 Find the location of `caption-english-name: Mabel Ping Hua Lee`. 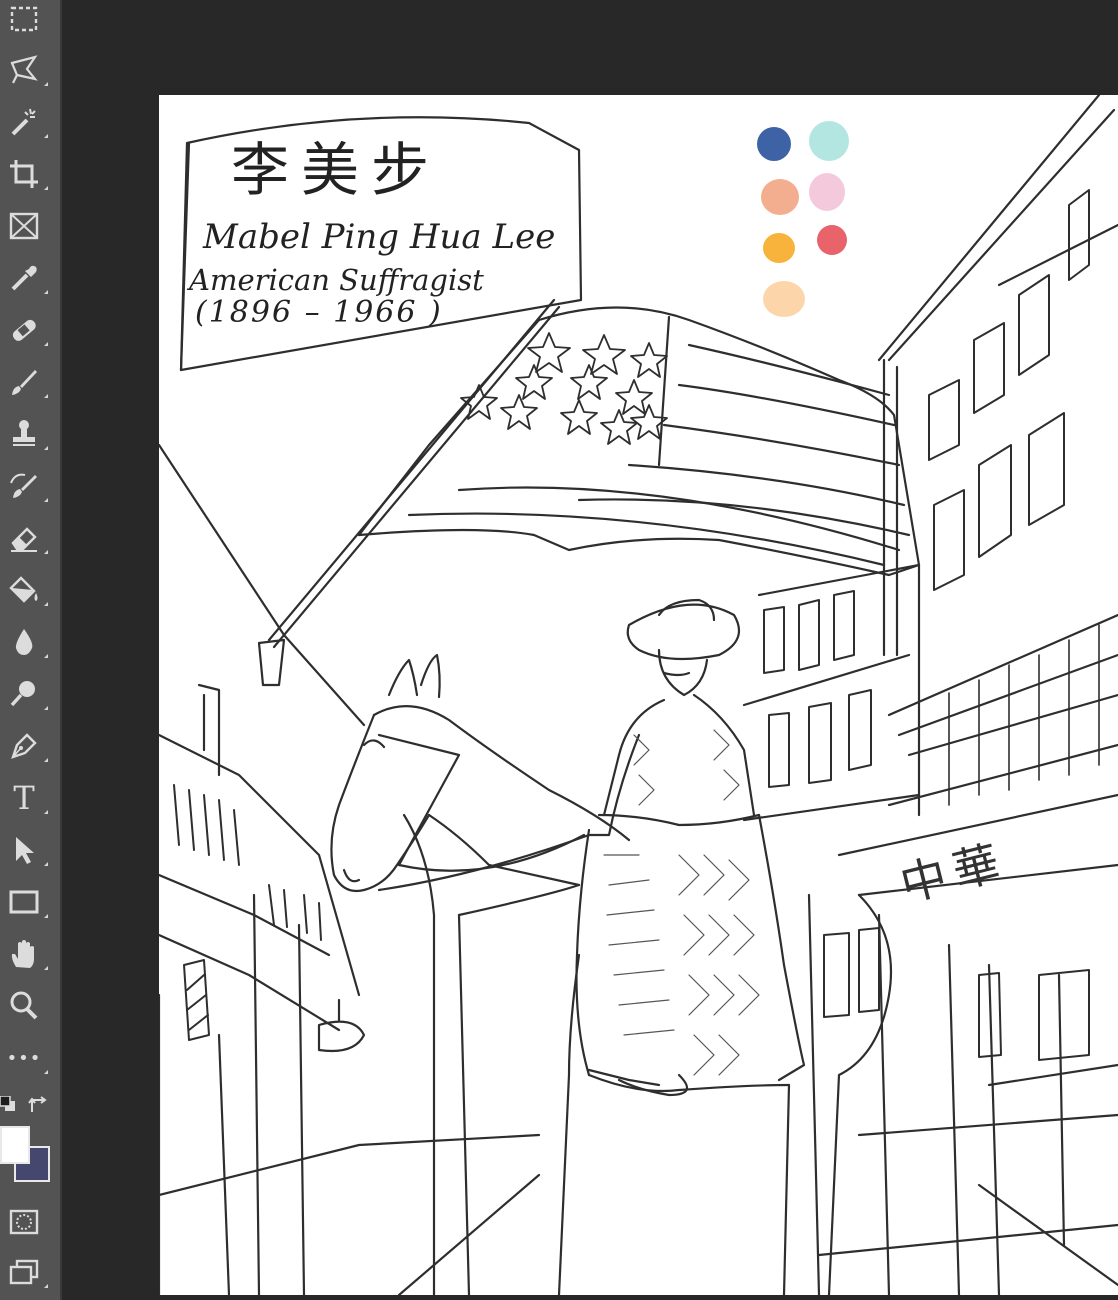

caption-english-name: Mabel Ping Hua Lee is located at coordinates (379, 237).